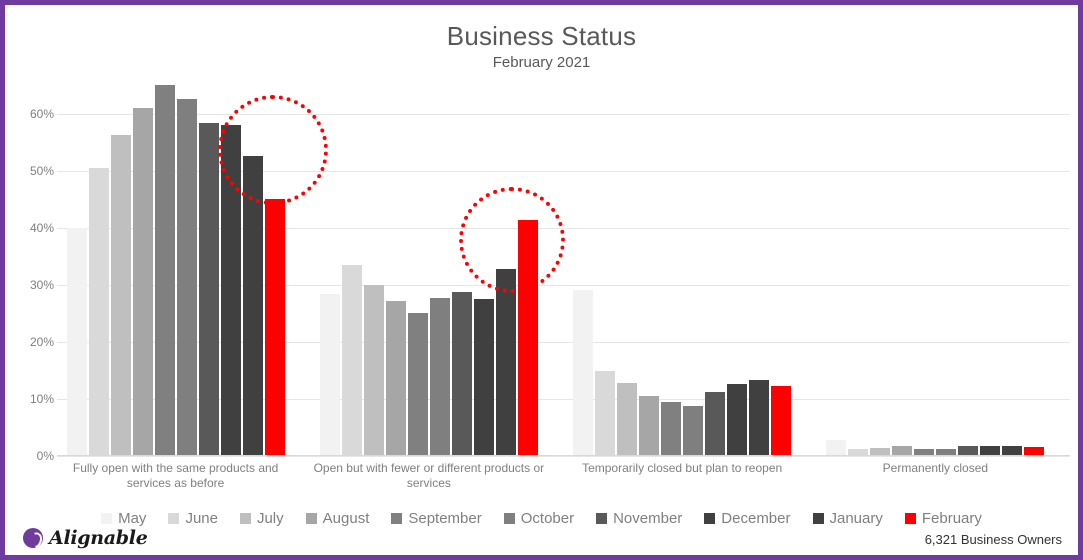 The height and width of the screenshot is (560, 1083). I want to click on legend-item: May, so click(123, 518).